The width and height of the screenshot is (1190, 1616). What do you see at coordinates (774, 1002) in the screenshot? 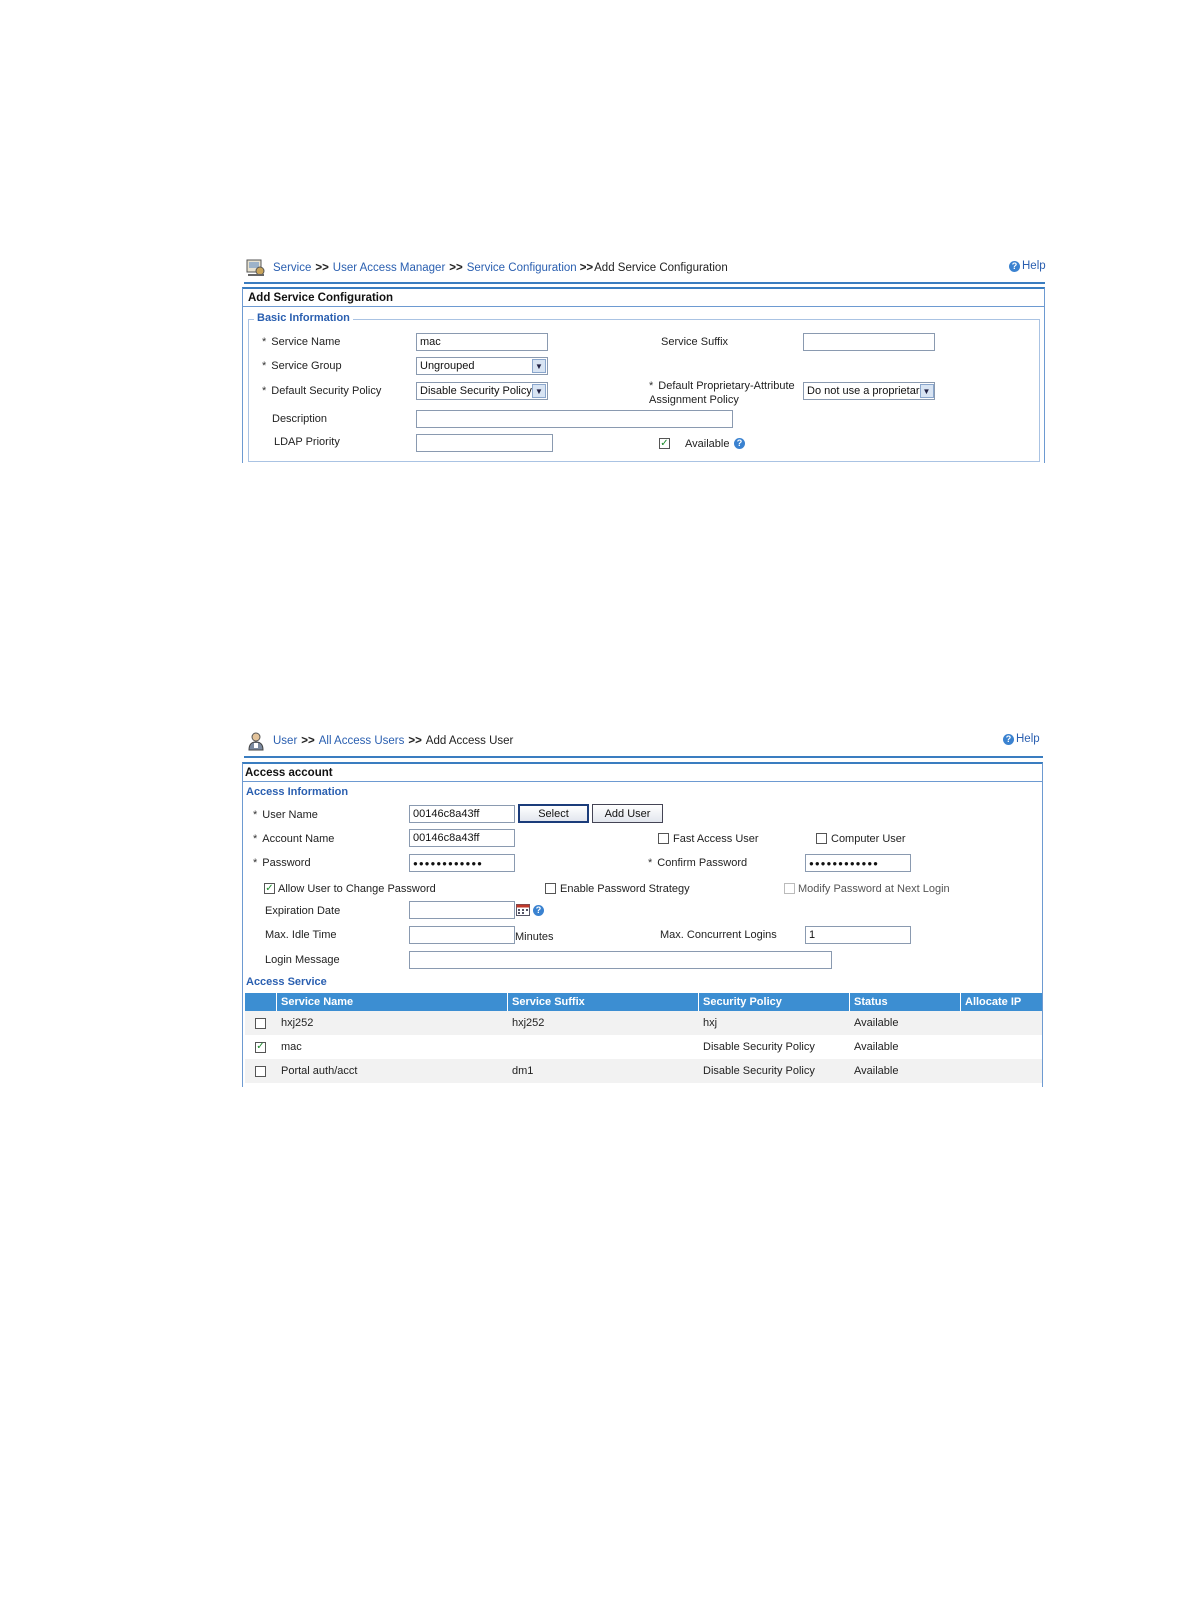
I see `column-header-security-policy: Security Policy` at bounding box center [774, 1002].